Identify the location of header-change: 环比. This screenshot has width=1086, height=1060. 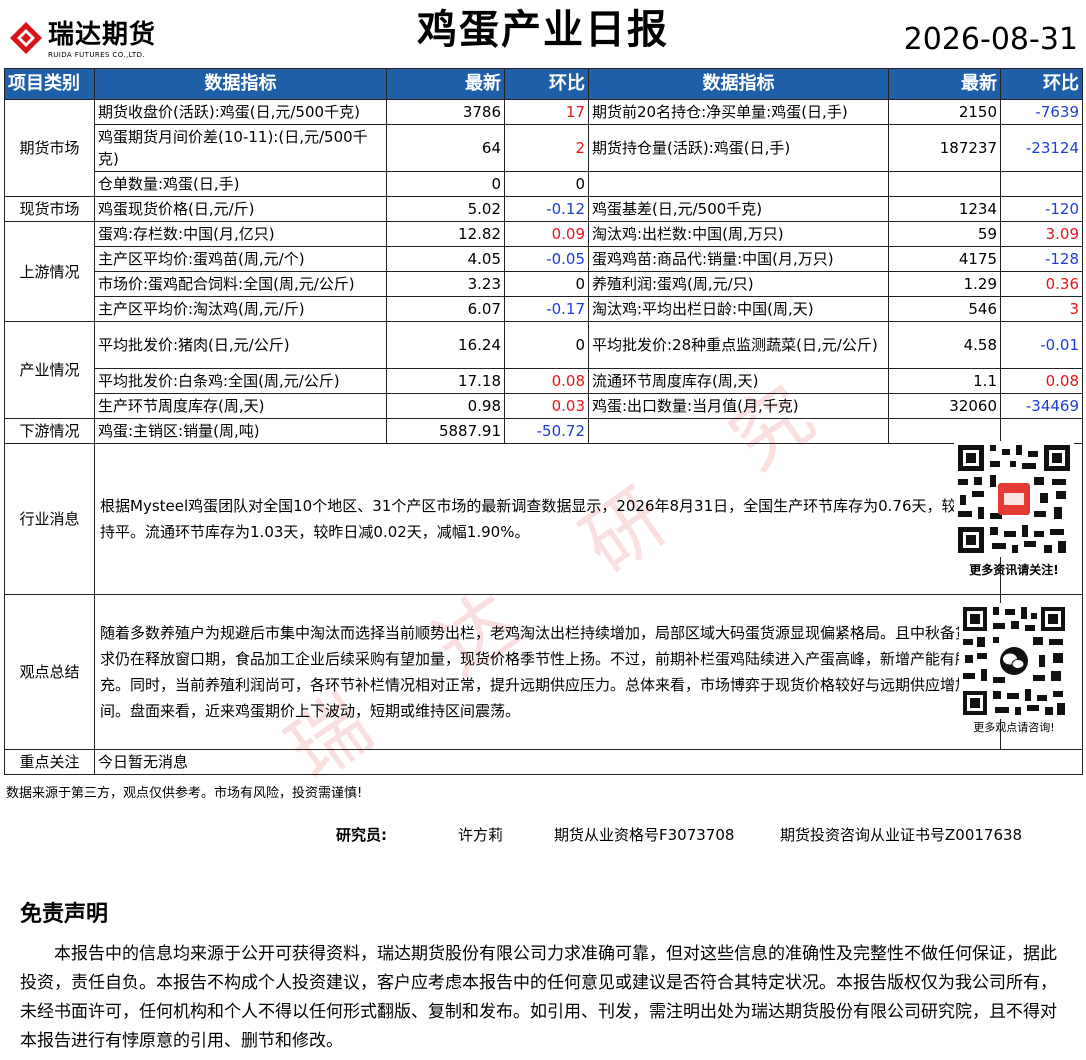
(546, 84).